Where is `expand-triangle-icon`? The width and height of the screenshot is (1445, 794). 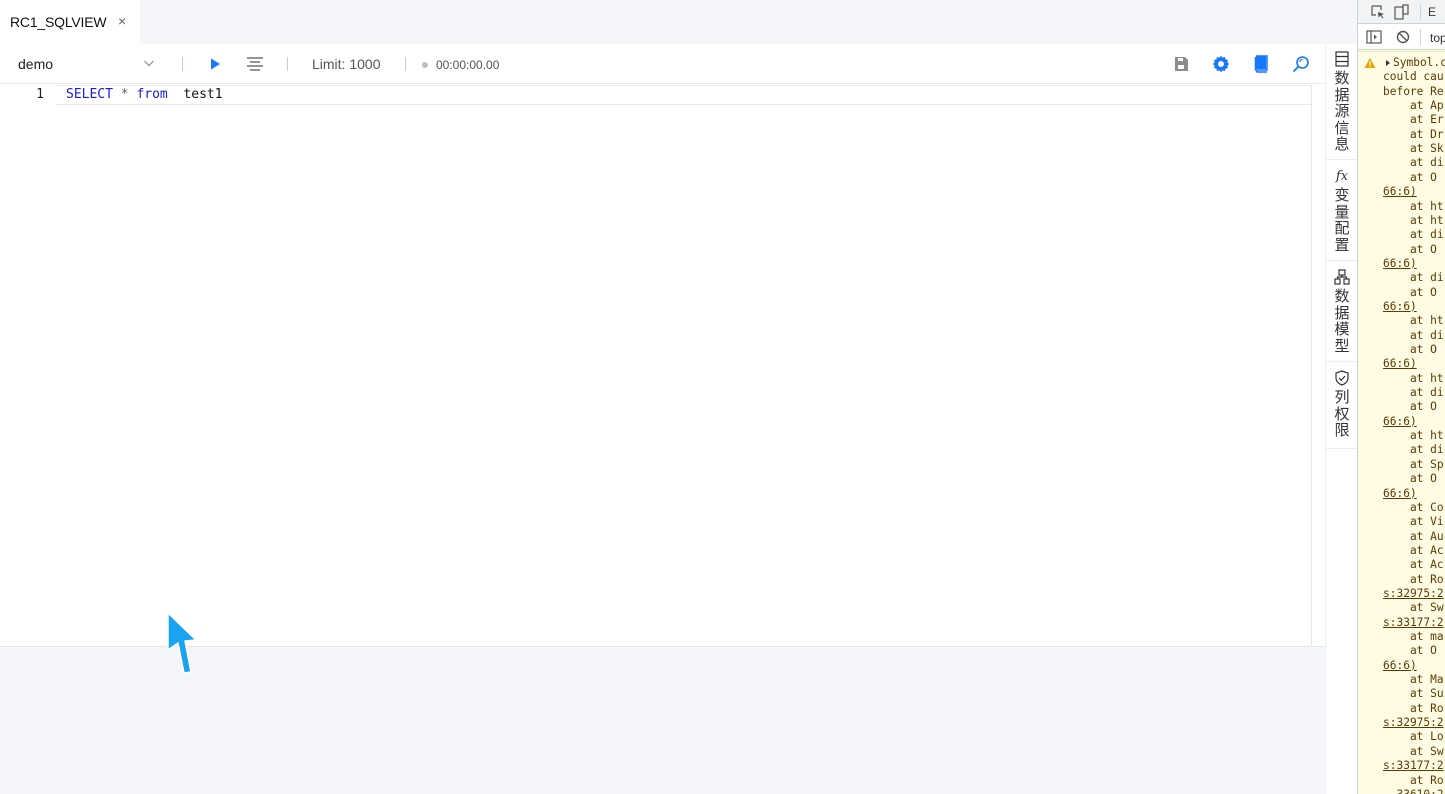
expand-triangle-icon is located at coordinates (1388, 63).